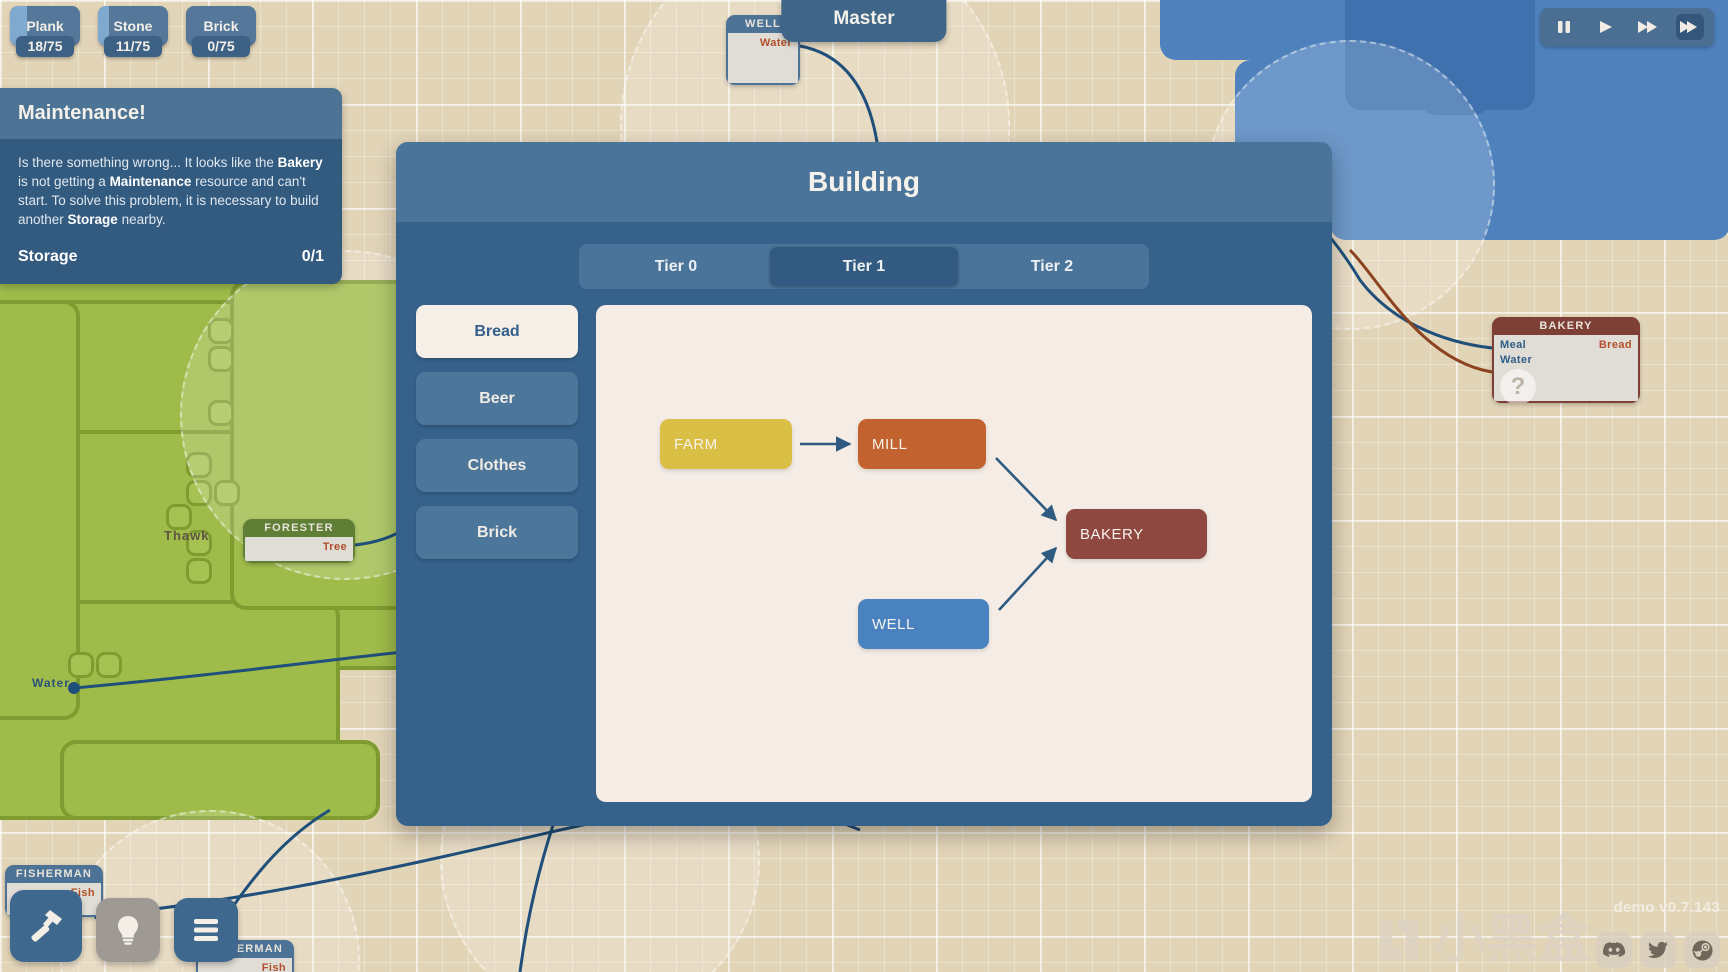 This screenshot has height=972, width=1728. I want to click on resource-chip-plank: Plank 18/75, so click(45, 31).